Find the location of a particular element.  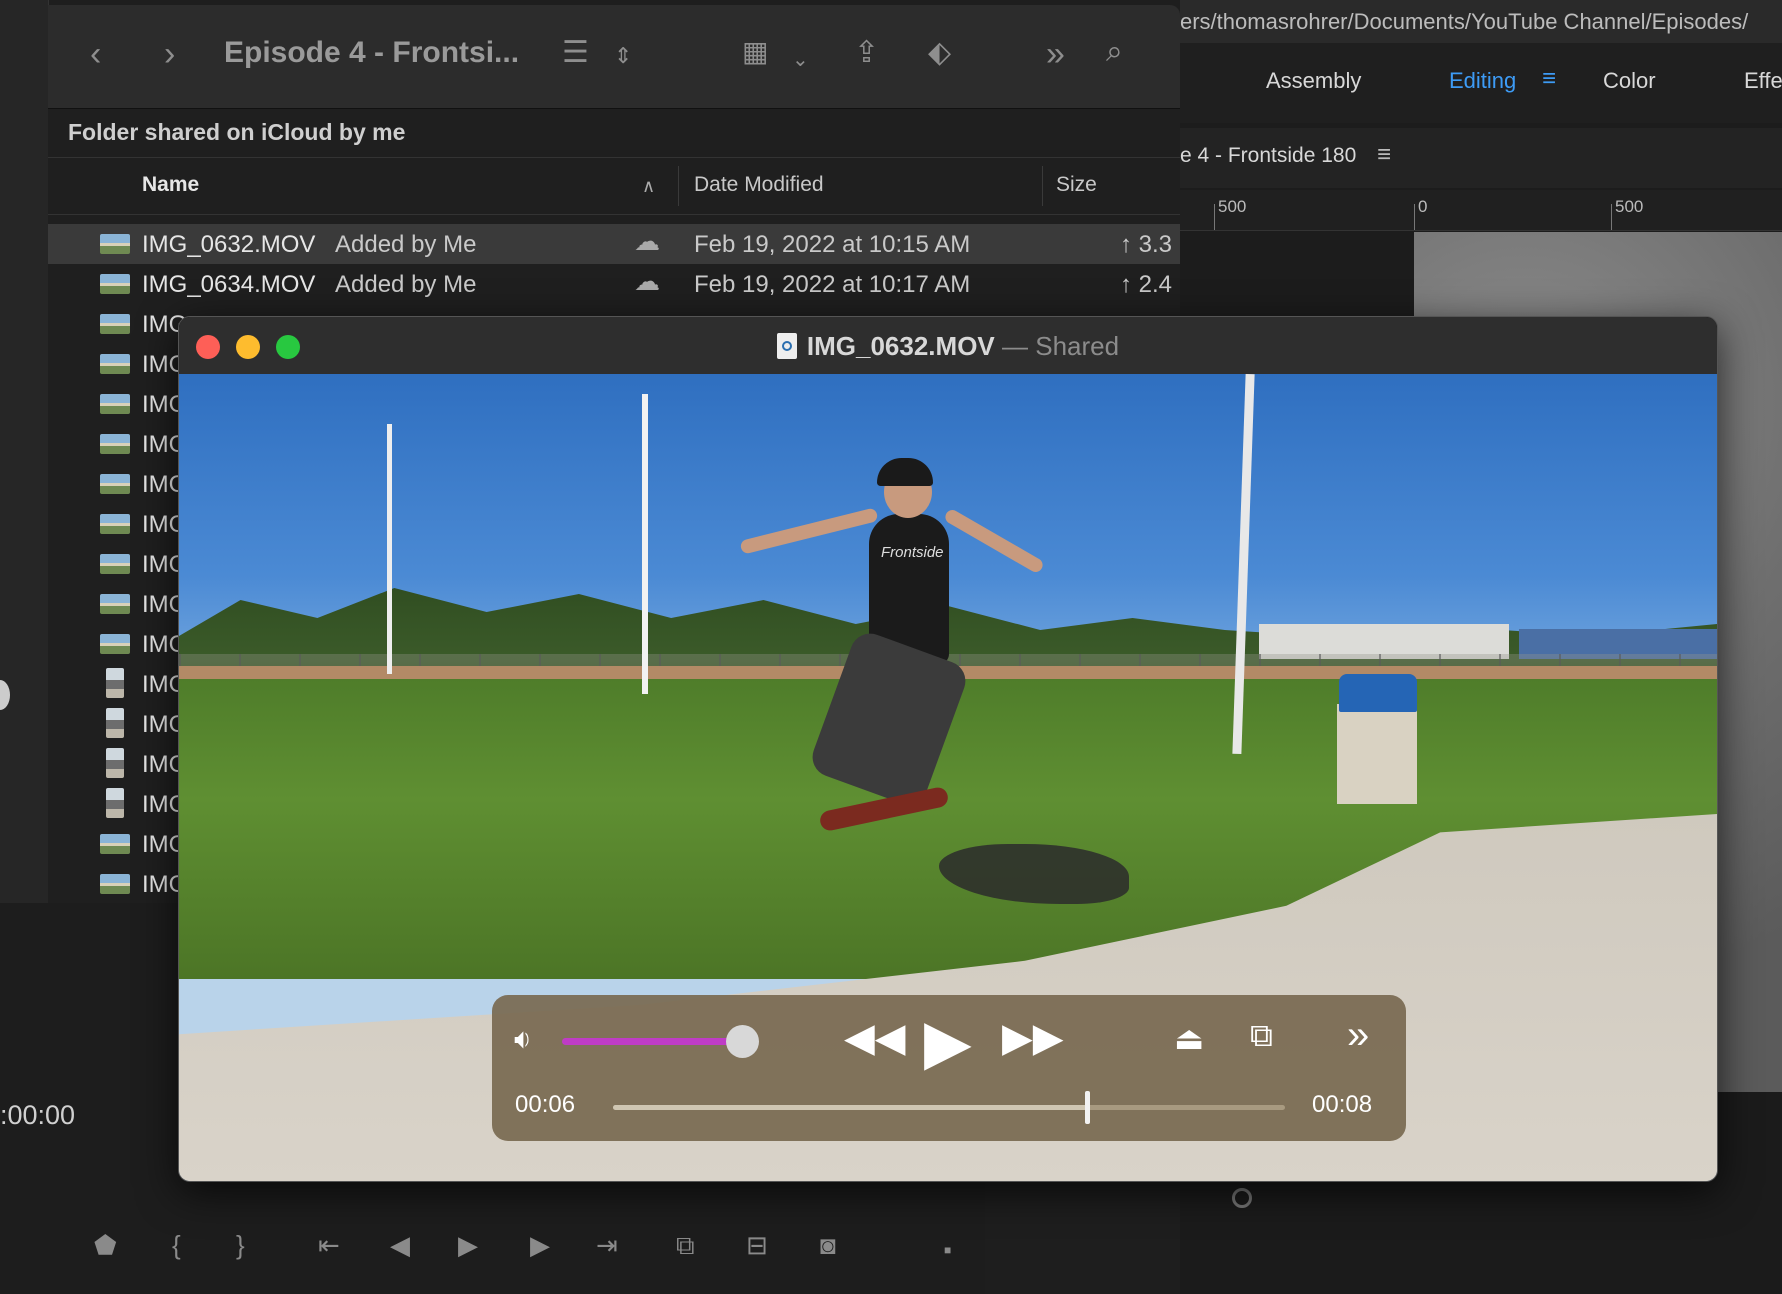

mark-out-icon: } is located at coordinates (240, 1245).